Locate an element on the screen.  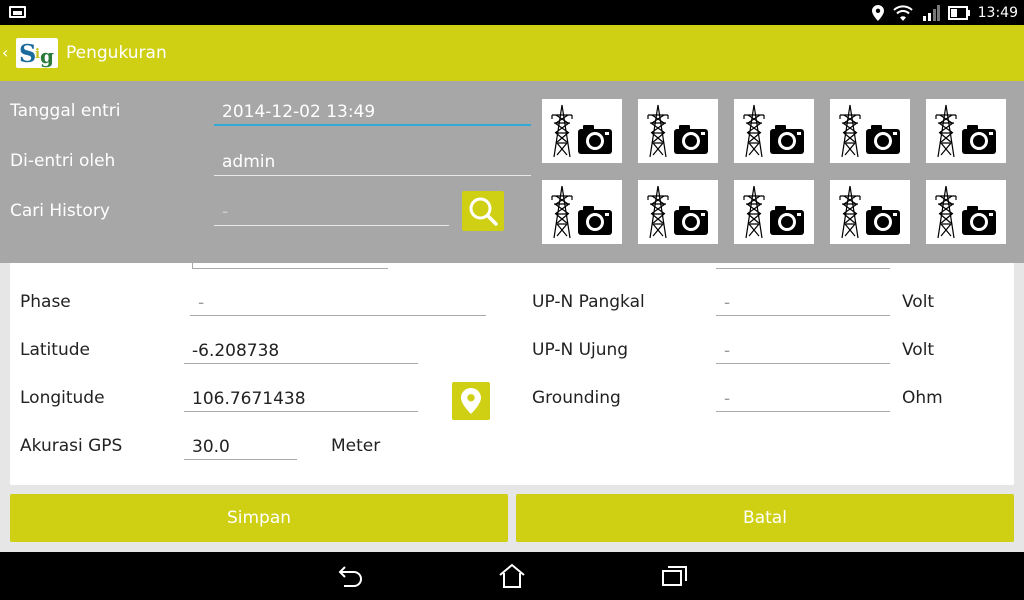
tanggal-entri-label: Tanggal entri is located at coordinates (65, 111).